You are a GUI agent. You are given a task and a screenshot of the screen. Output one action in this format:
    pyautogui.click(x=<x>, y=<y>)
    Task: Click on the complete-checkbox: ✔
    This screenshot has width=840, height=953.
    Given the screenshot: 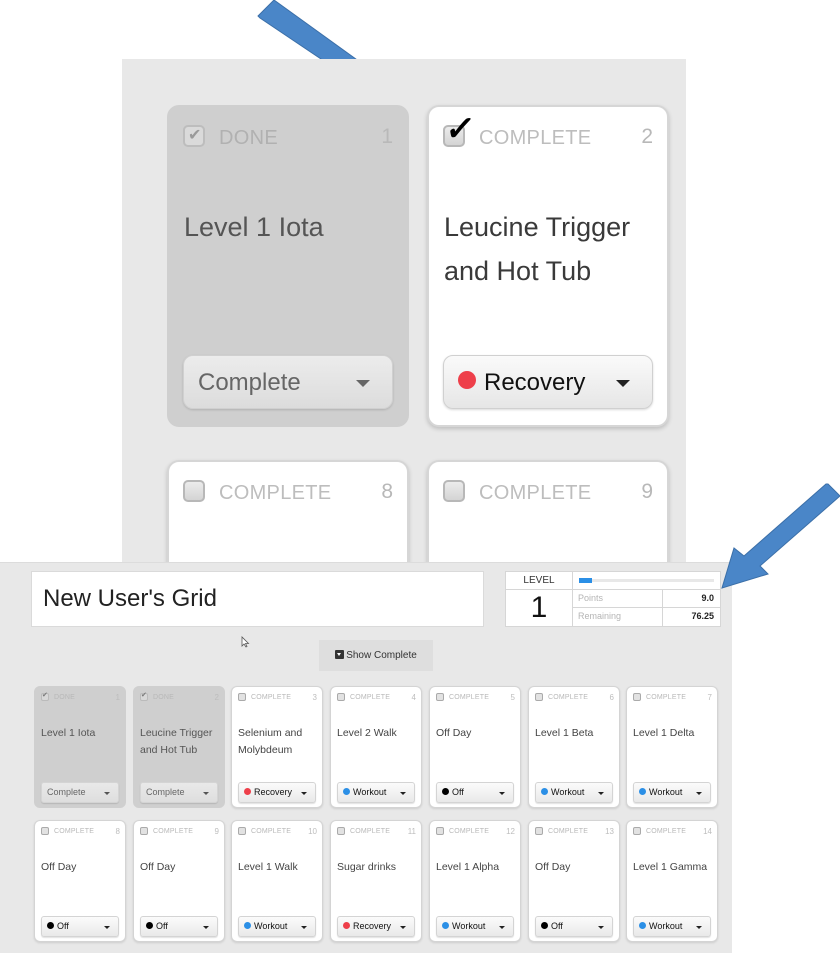 What is the action you would take?
    pyautogui.click(x=194, y=136)
    